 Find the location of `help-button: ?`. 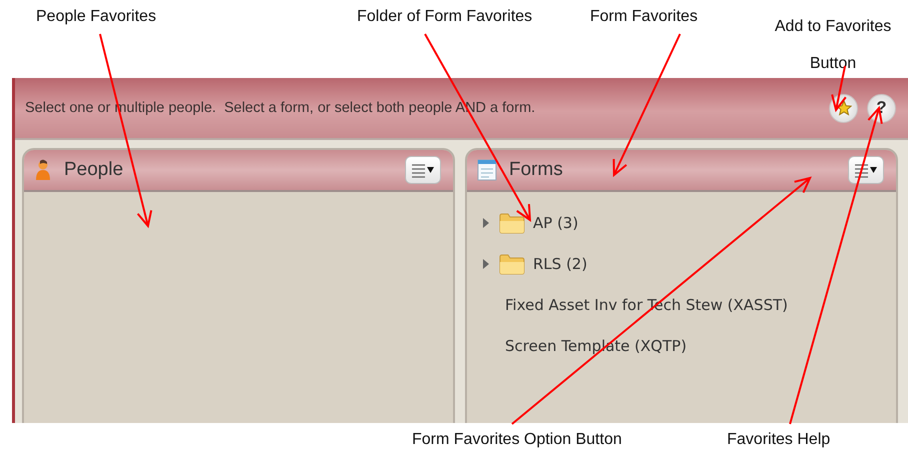

help-button: ? is located at coordinates (881, 108).